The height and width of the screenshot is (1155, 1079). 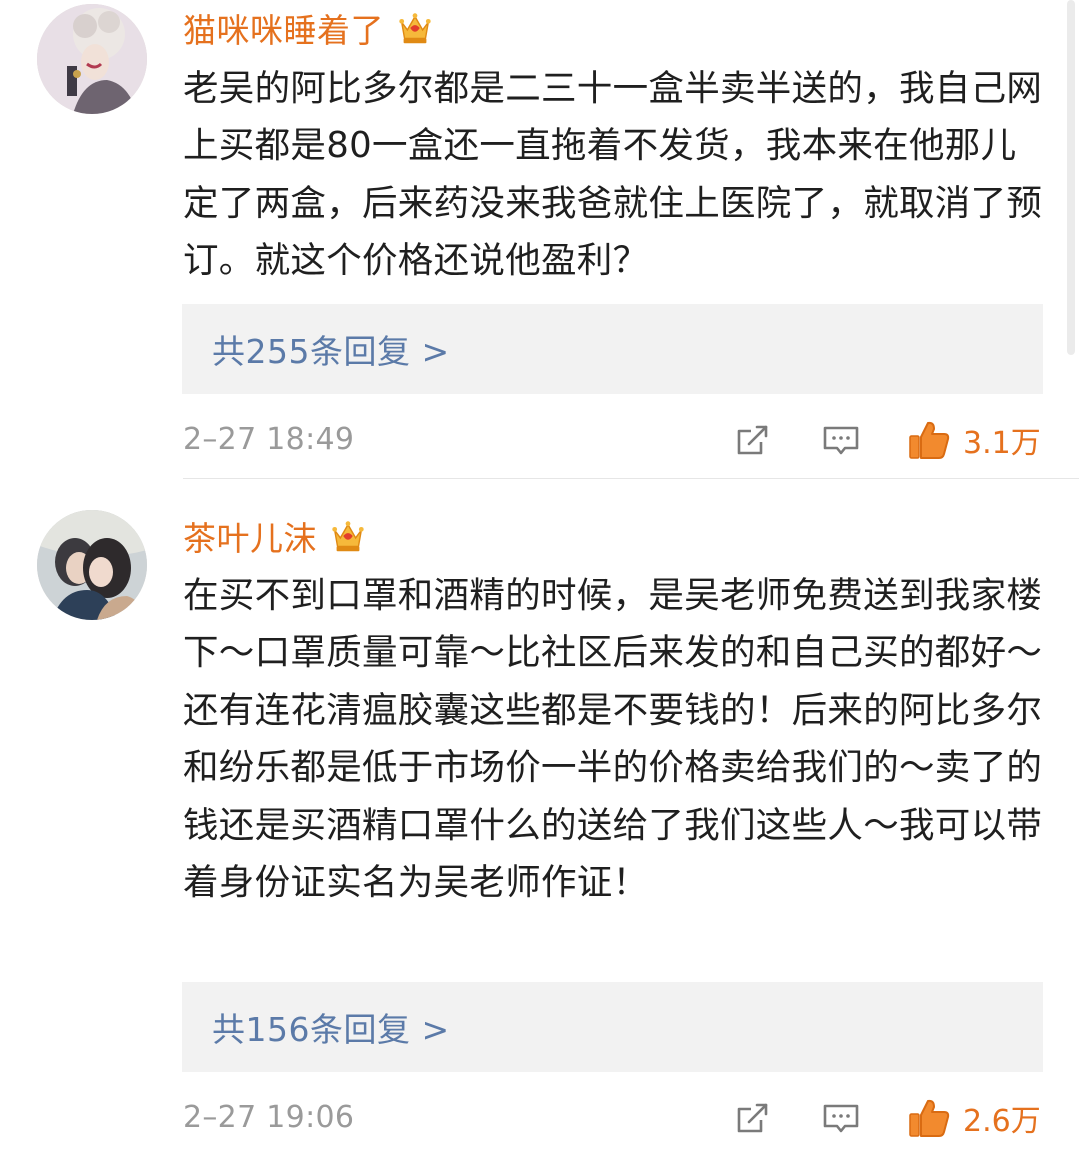 I want to click on replies-box: 共255条回复 >, so click(x=612, y=349).